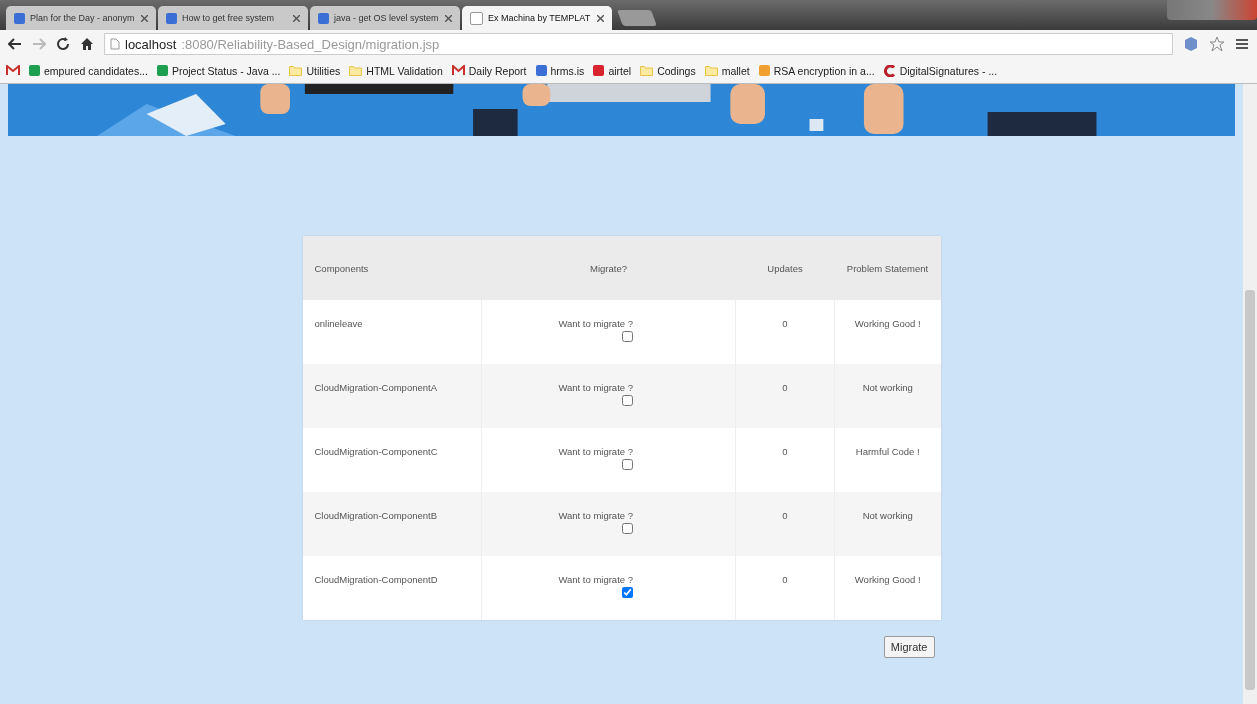 The width and height of the screenshot is (1257, 704). What do you see at coordinates (727, 70) in the screenshot?
I see `bookmark-item: mallet` at bounding box center [727, 70].